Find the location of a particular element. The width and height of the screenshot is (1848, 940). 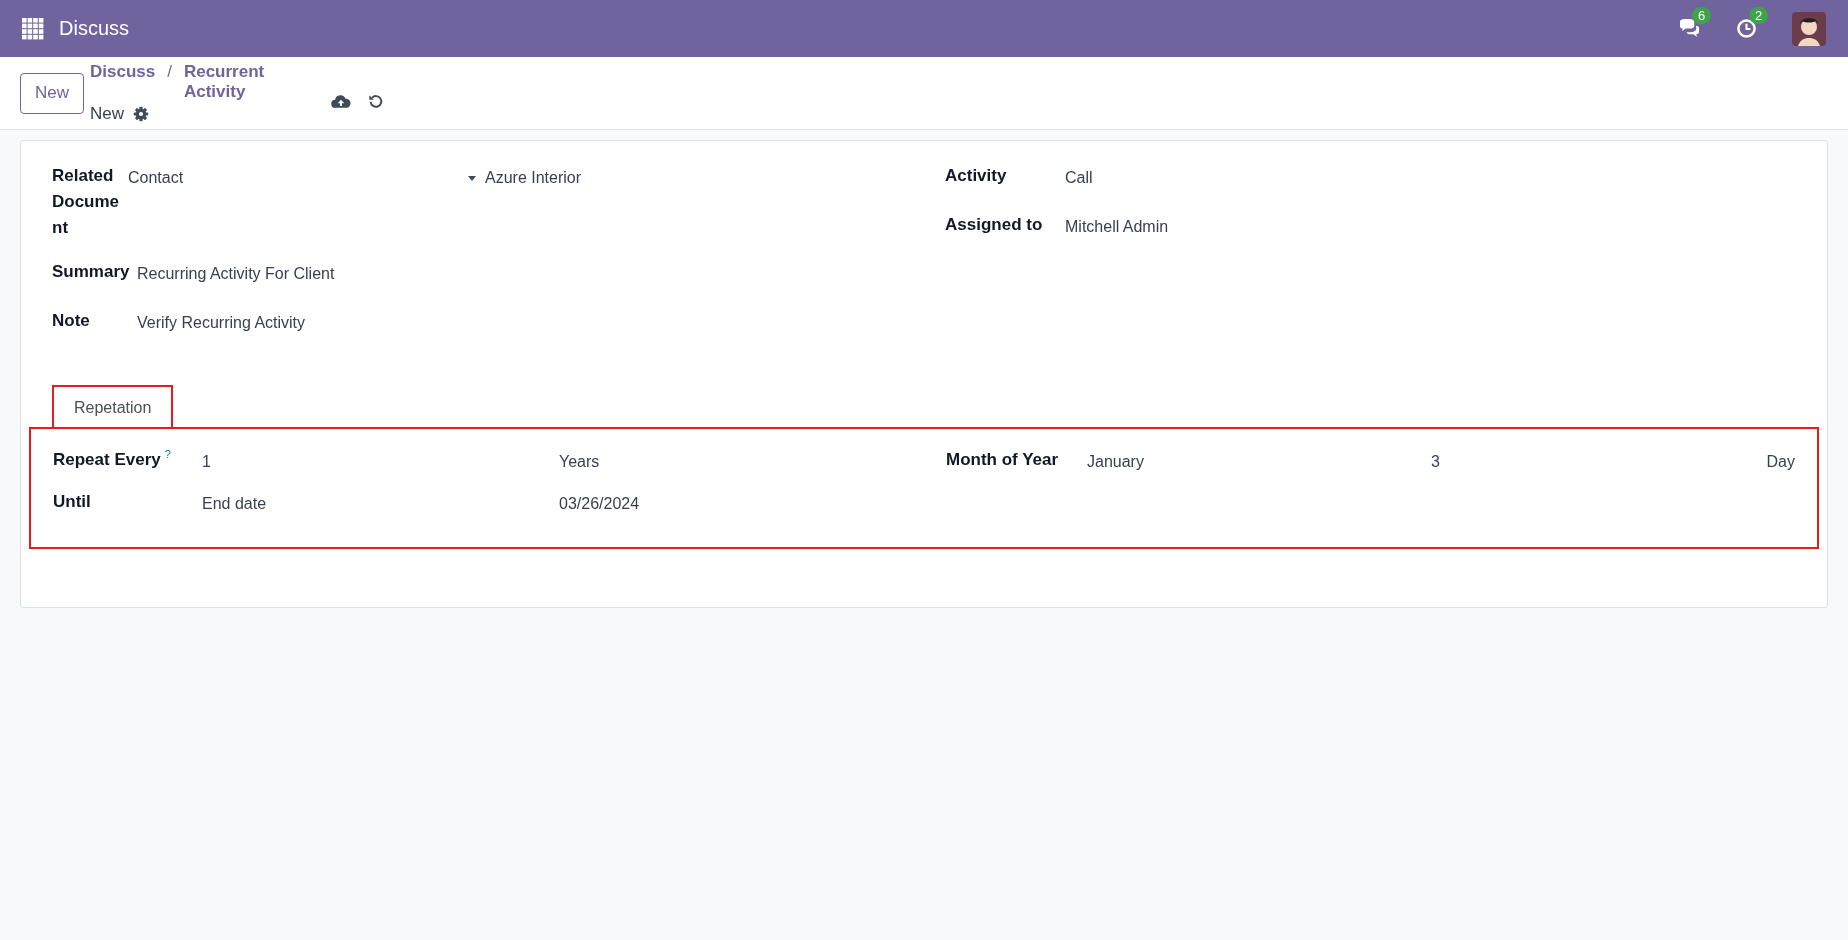

field-label: Month of Year is located at coordinates (1002, 460).